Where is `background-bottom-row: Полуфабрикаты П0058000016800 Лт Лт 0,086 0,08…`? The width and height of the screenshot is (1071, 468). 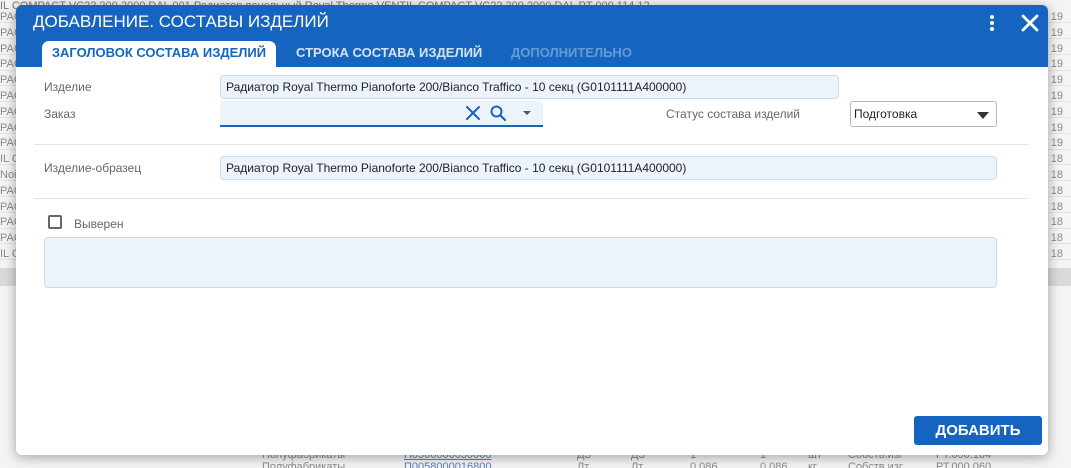 background-bottom-row: Полуфабрикаты П0058000016800 Лт Лт 0,086 0,08… is located at coordinates (535, 464).